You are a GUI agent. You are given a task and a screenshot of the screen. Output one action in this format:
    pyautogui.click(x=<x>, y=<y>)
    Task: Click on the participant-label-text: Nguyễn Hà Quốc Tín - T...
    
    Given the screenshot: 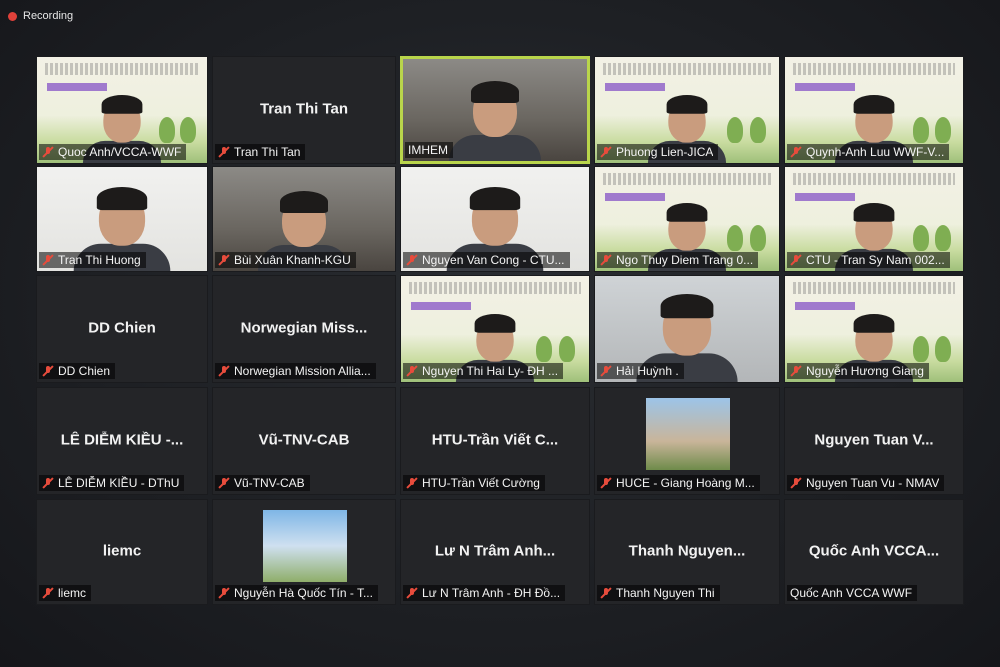 What is the action you would take?
    pyautogui.click(x=303, y=593)
    